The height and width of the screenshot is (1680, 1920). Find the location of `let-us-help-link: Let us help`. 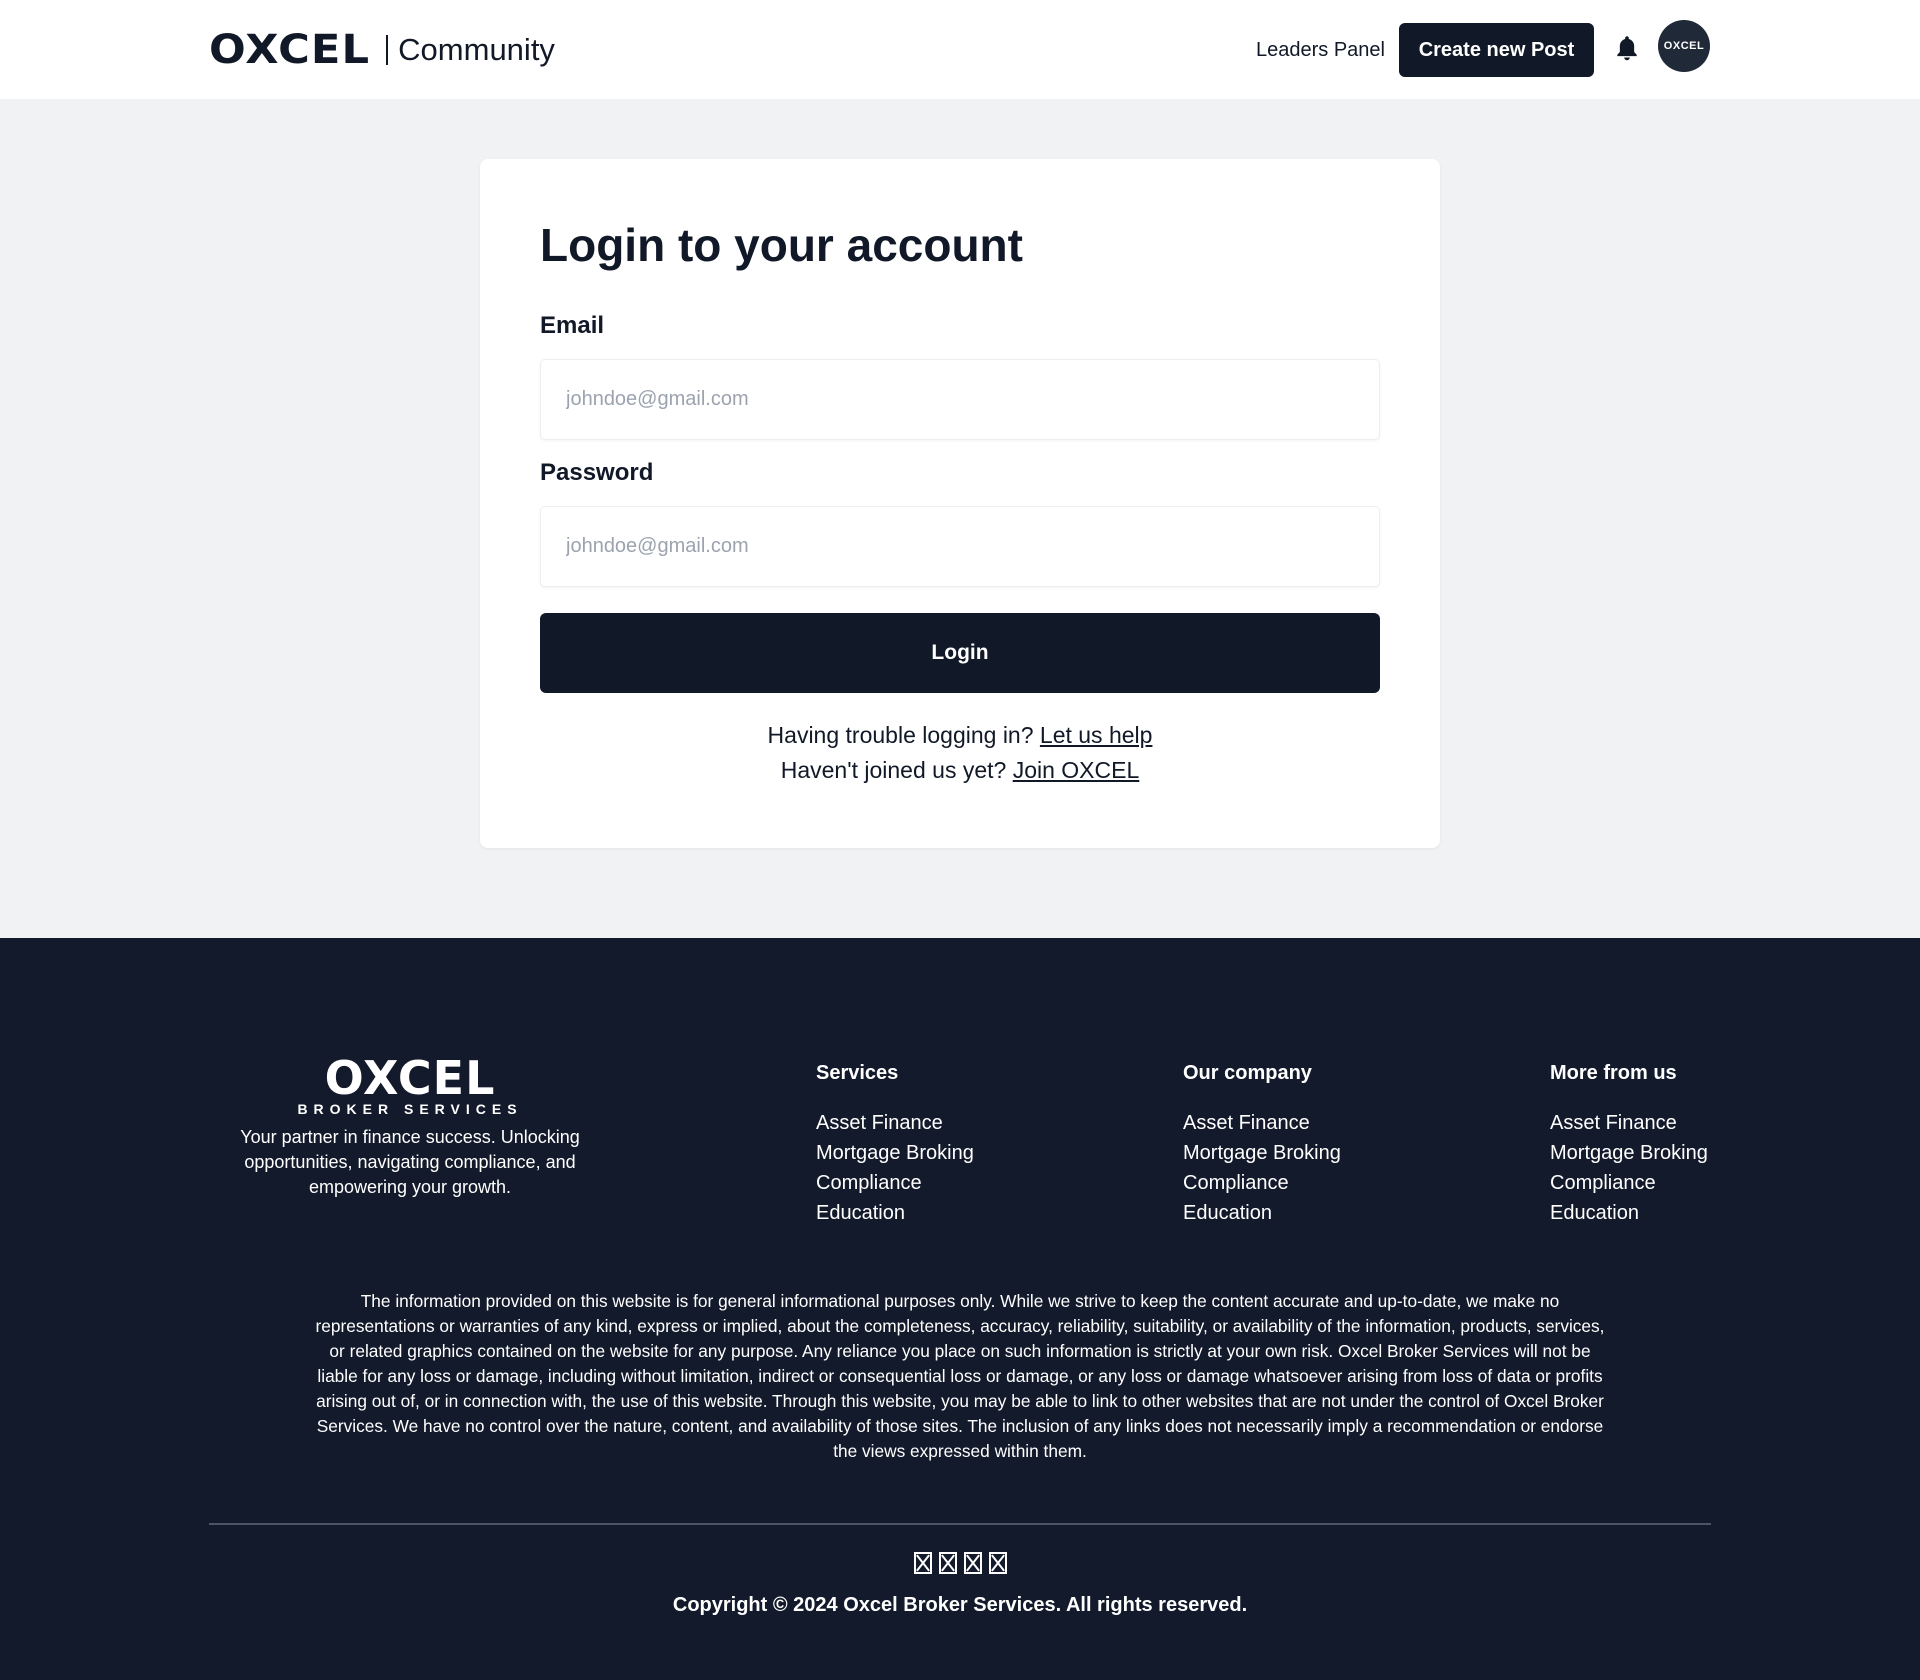

let-us-help-link: Let us help is located at coordinates (1096, 735).